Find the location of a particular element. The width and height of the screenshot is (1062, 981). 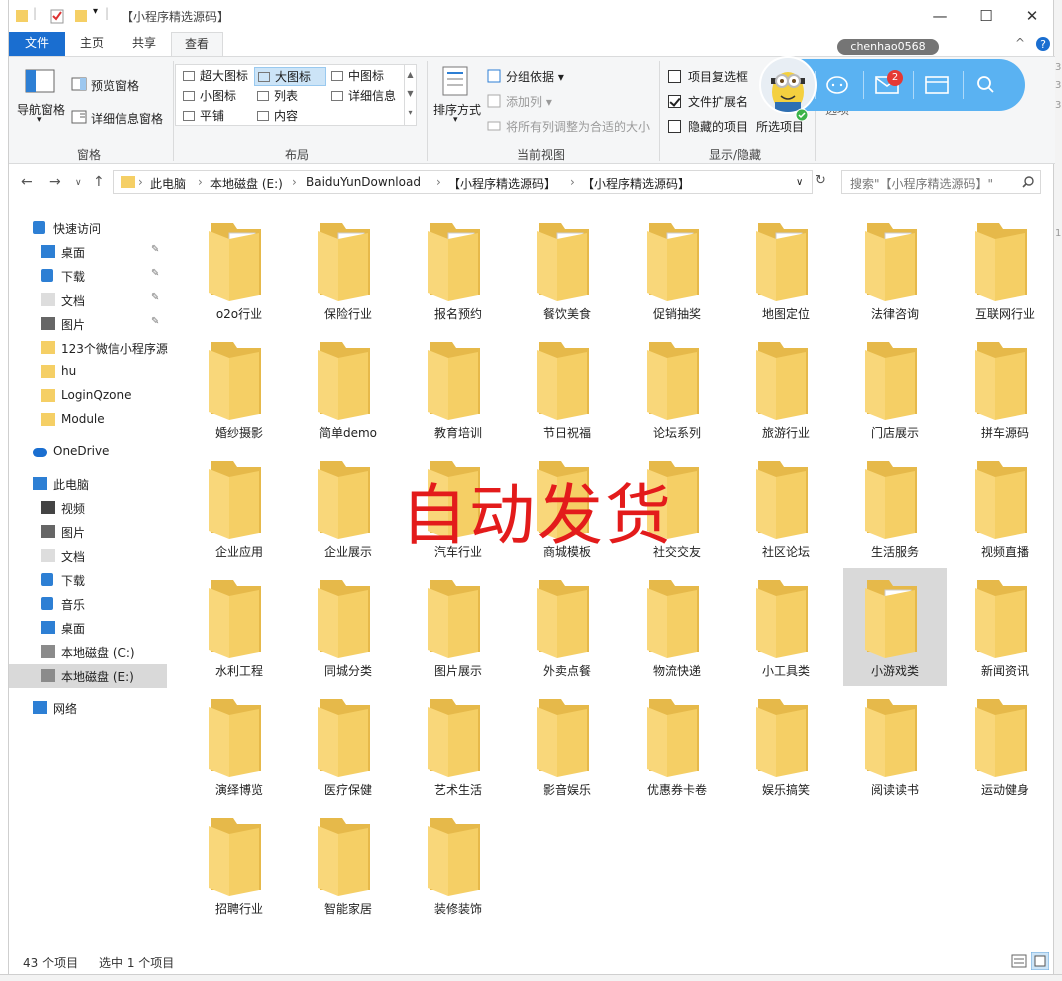

large-icons-view-icon is located at coordinates (1040, 961).